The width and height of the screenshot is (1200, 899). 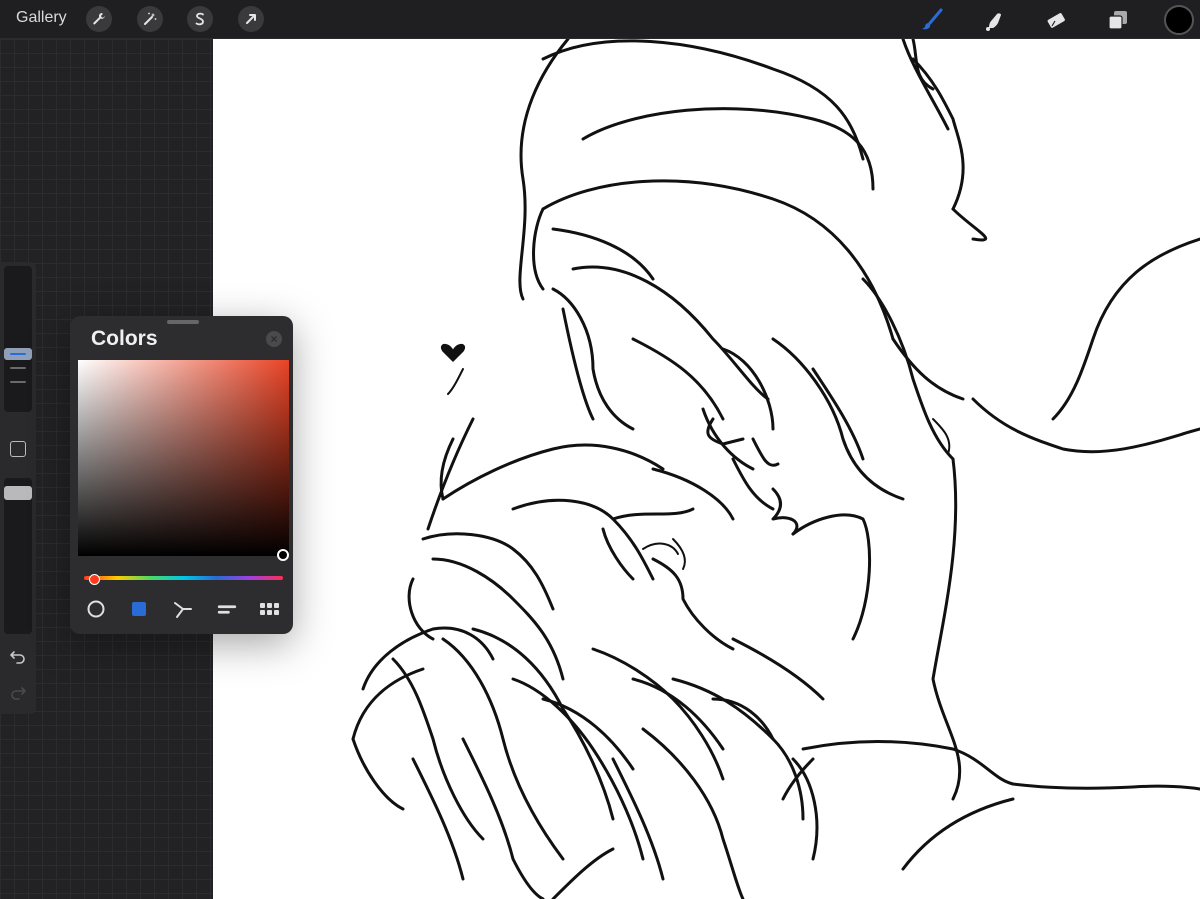 What do you see at coordinates (18, 692) in the screenshot?
I see `redo-icon` at bounding box center [18, 692].